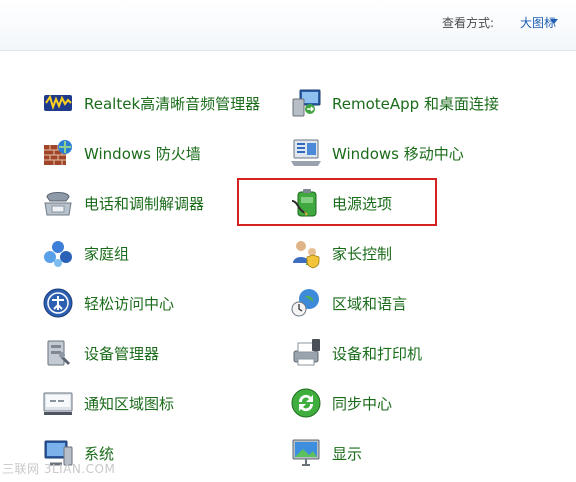 This screenshot has height=482, width=576. Describe the element at coordinates (58, 204) in the screenshot. I see `phone-modem-icon` at that location.